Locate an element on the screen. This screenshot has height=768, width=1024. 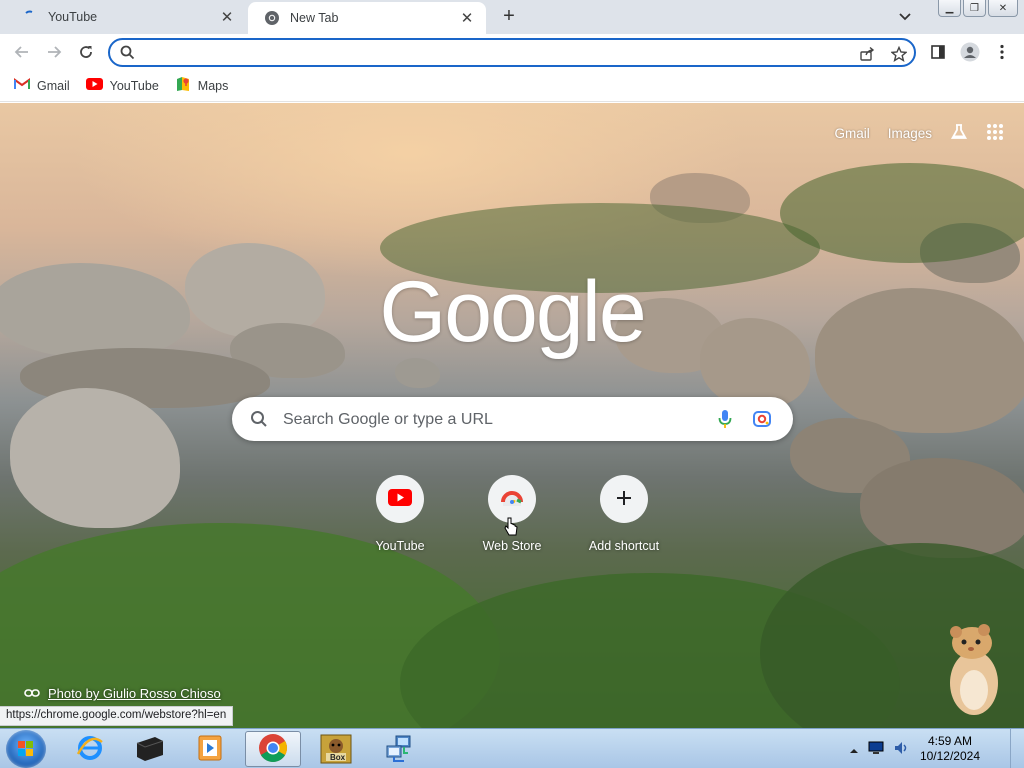
shortcut-web-store: Web Store is located at coordinates (512, 514).